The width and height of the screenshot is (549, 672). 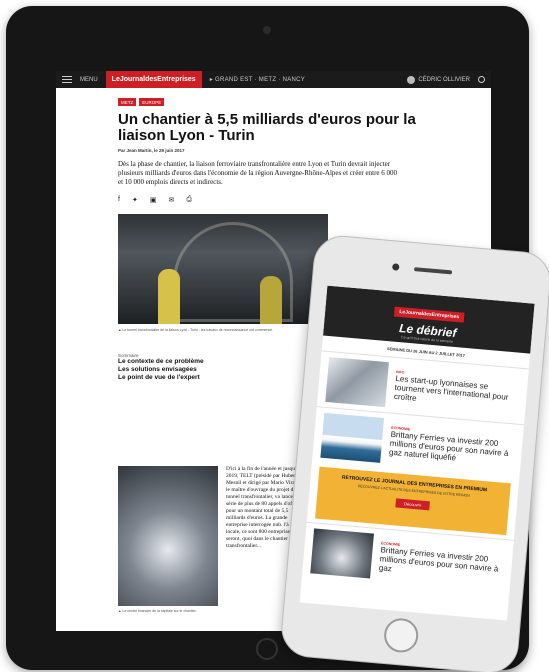 What do you see at coordinates (481, 79) in the screenshot?
I see `search-icon` at bounding box center [481, 79].